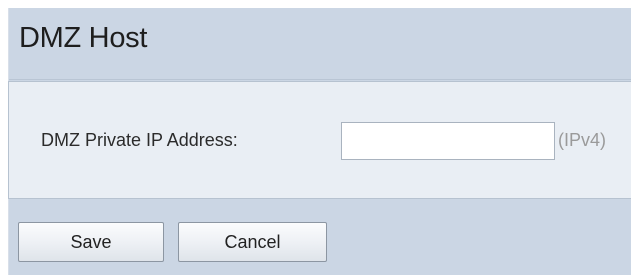 This screenshot has width=631, height=275. Describe the element at coordinates (139, 140) in the screenshot. I see `dmz-ip-label: DMZ Private IP Address:` at that location.